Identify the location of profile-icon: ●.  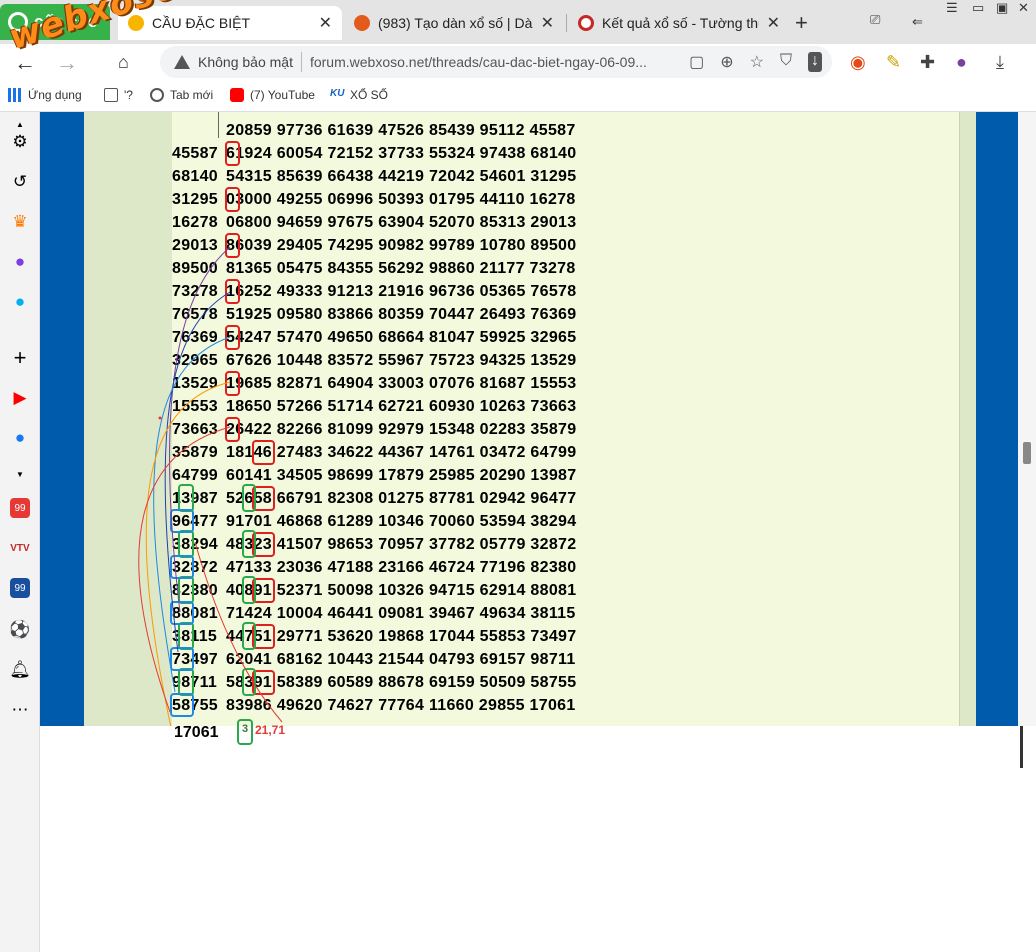
(961, 62).